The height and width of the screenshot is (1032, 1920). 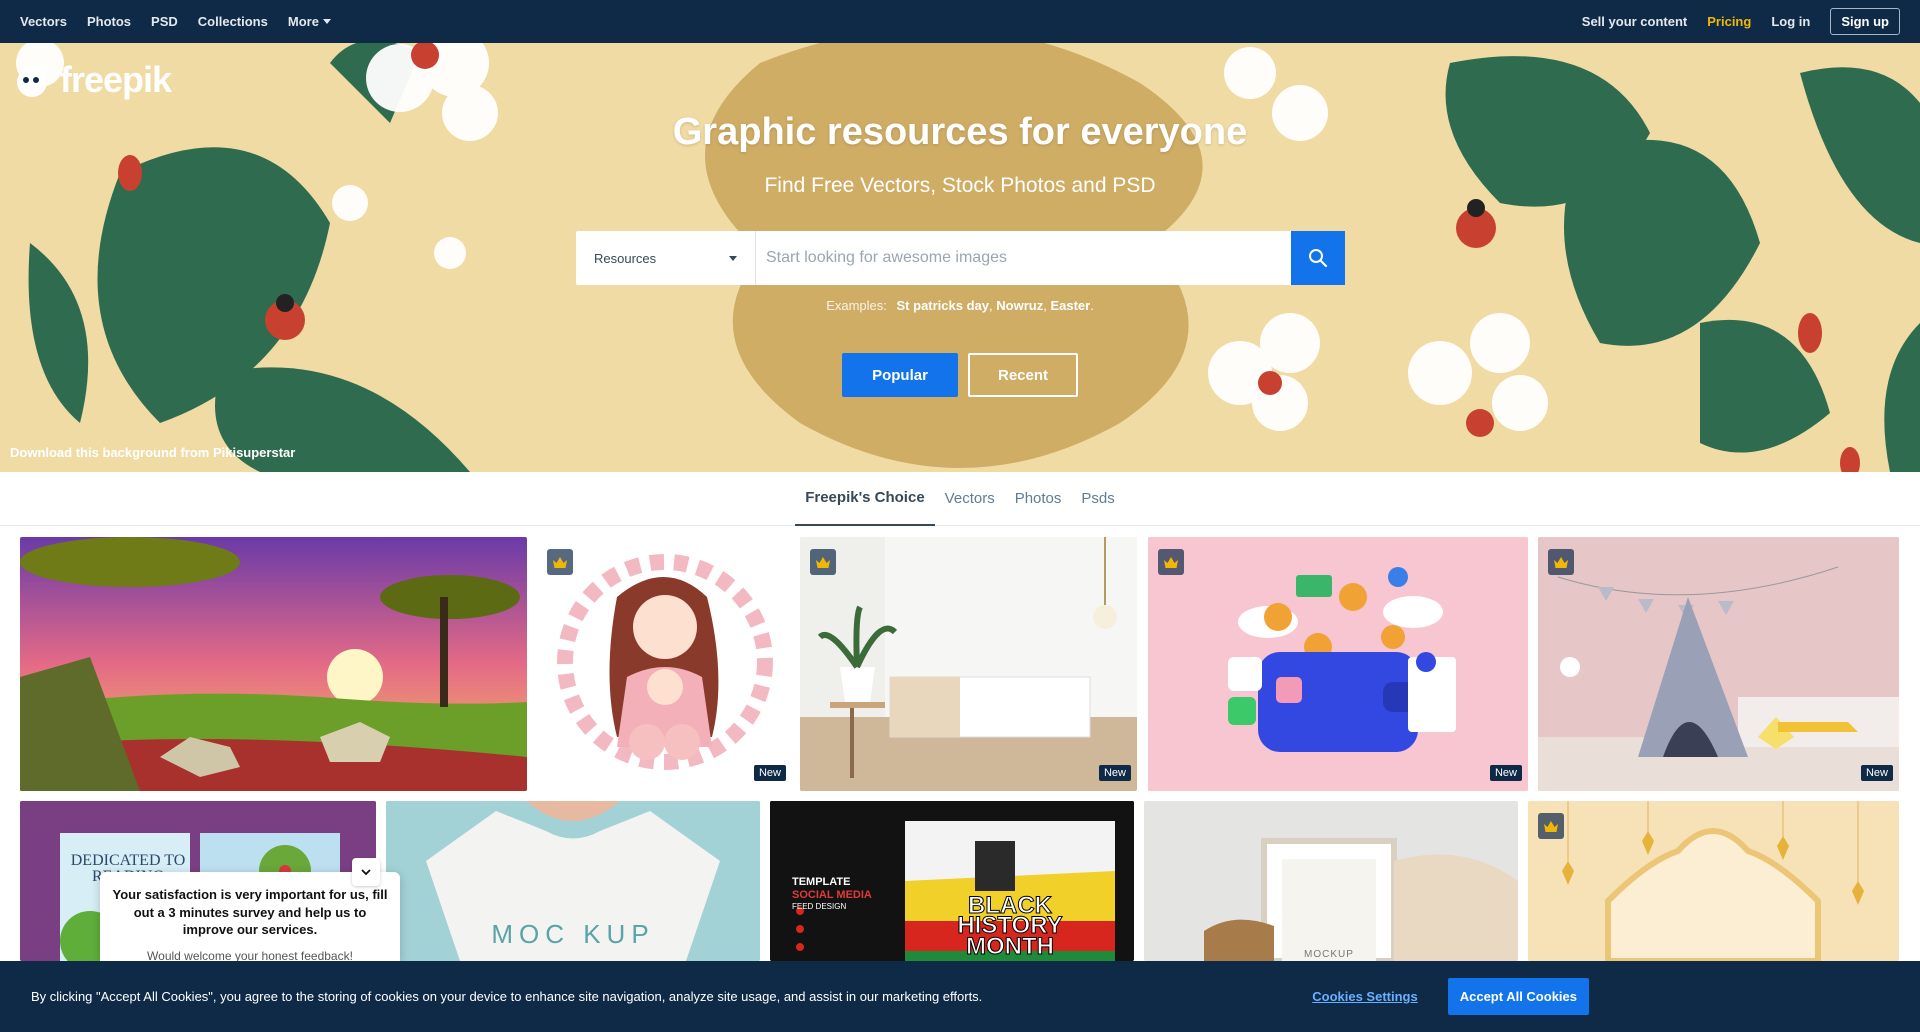 What do you see at coordinates (865, 499) in the screenshot?
I see `tab-freepiks-choice: Freepik's Choice` at bounding box center [865, 499].